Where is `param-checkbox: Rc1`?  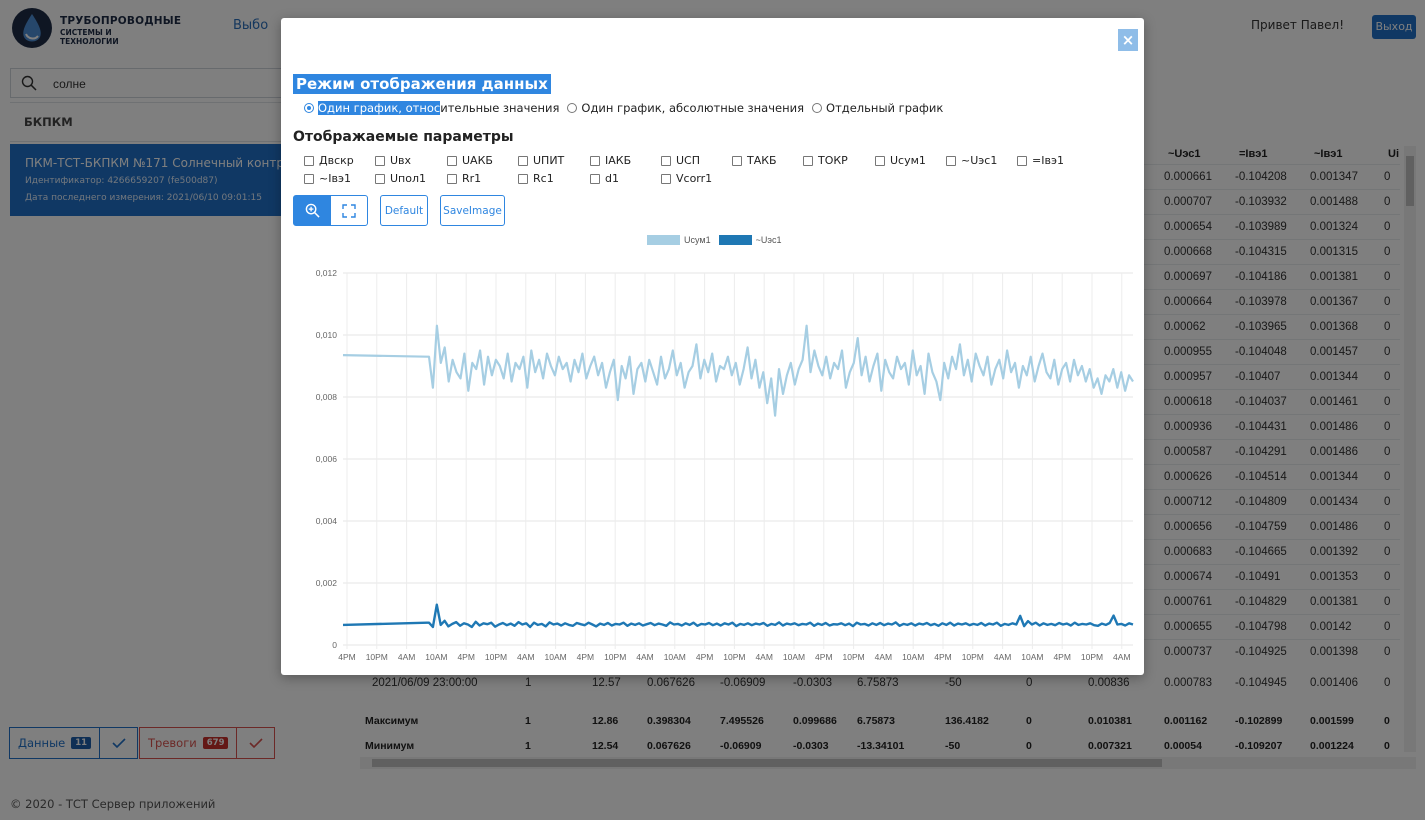
param-checkbox: Rc1 is located at coordinates (536, 178).